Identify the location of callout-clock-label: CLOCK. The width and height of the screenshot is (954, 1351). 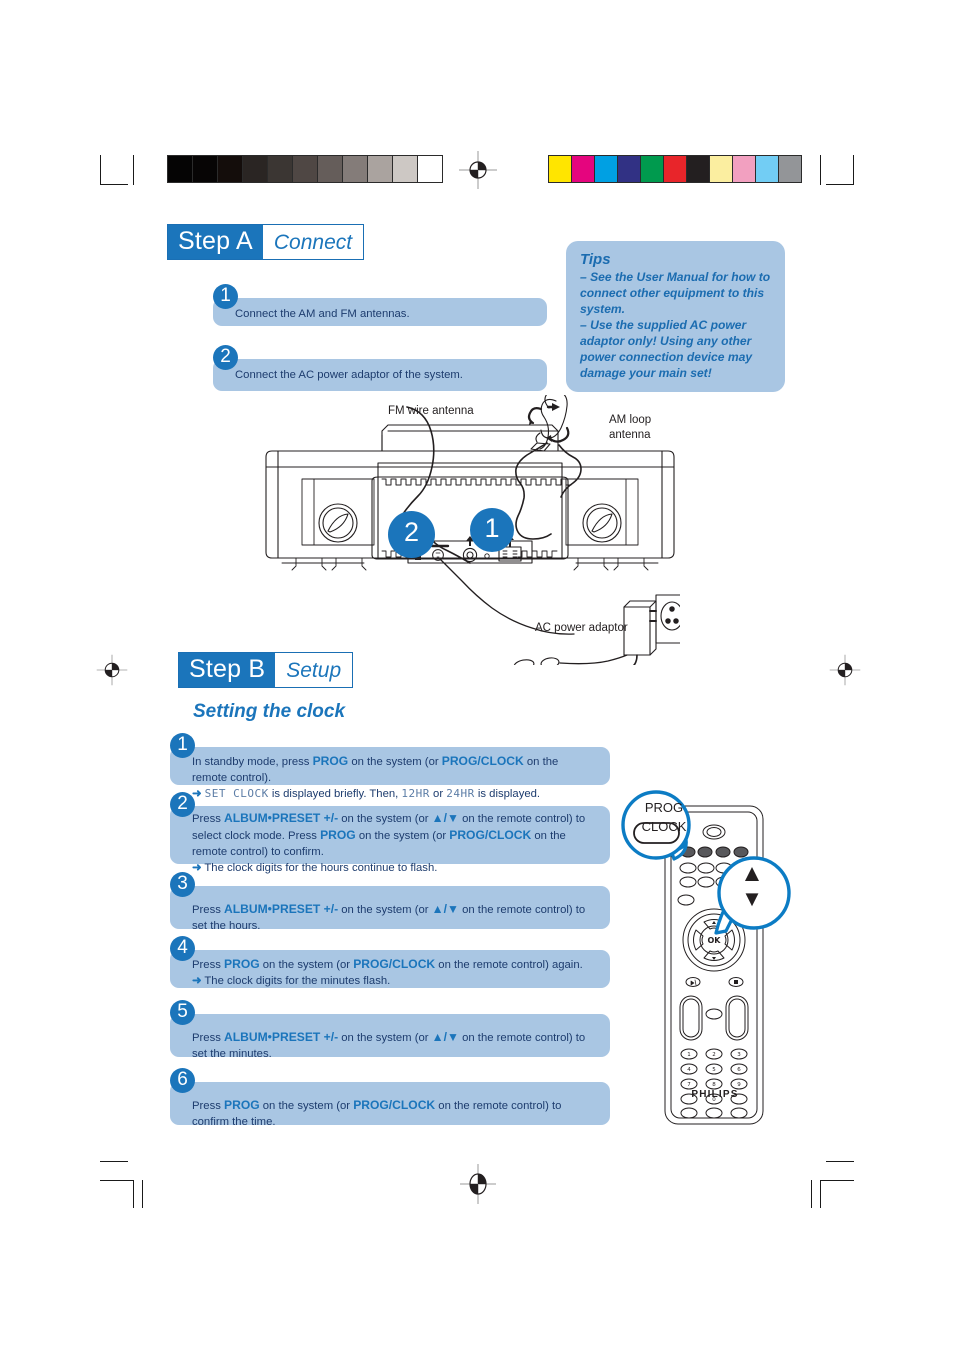
(664, 826).